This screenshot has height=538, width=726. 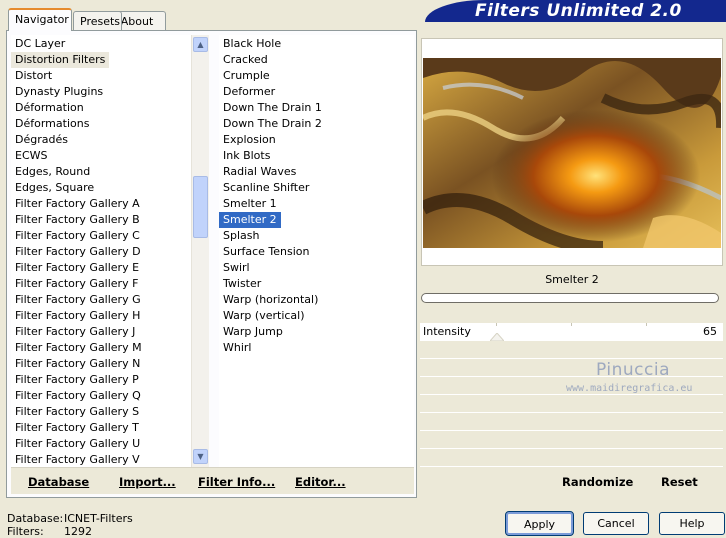 I want to click on filter-item: Twister, so click(x=316, y=284).